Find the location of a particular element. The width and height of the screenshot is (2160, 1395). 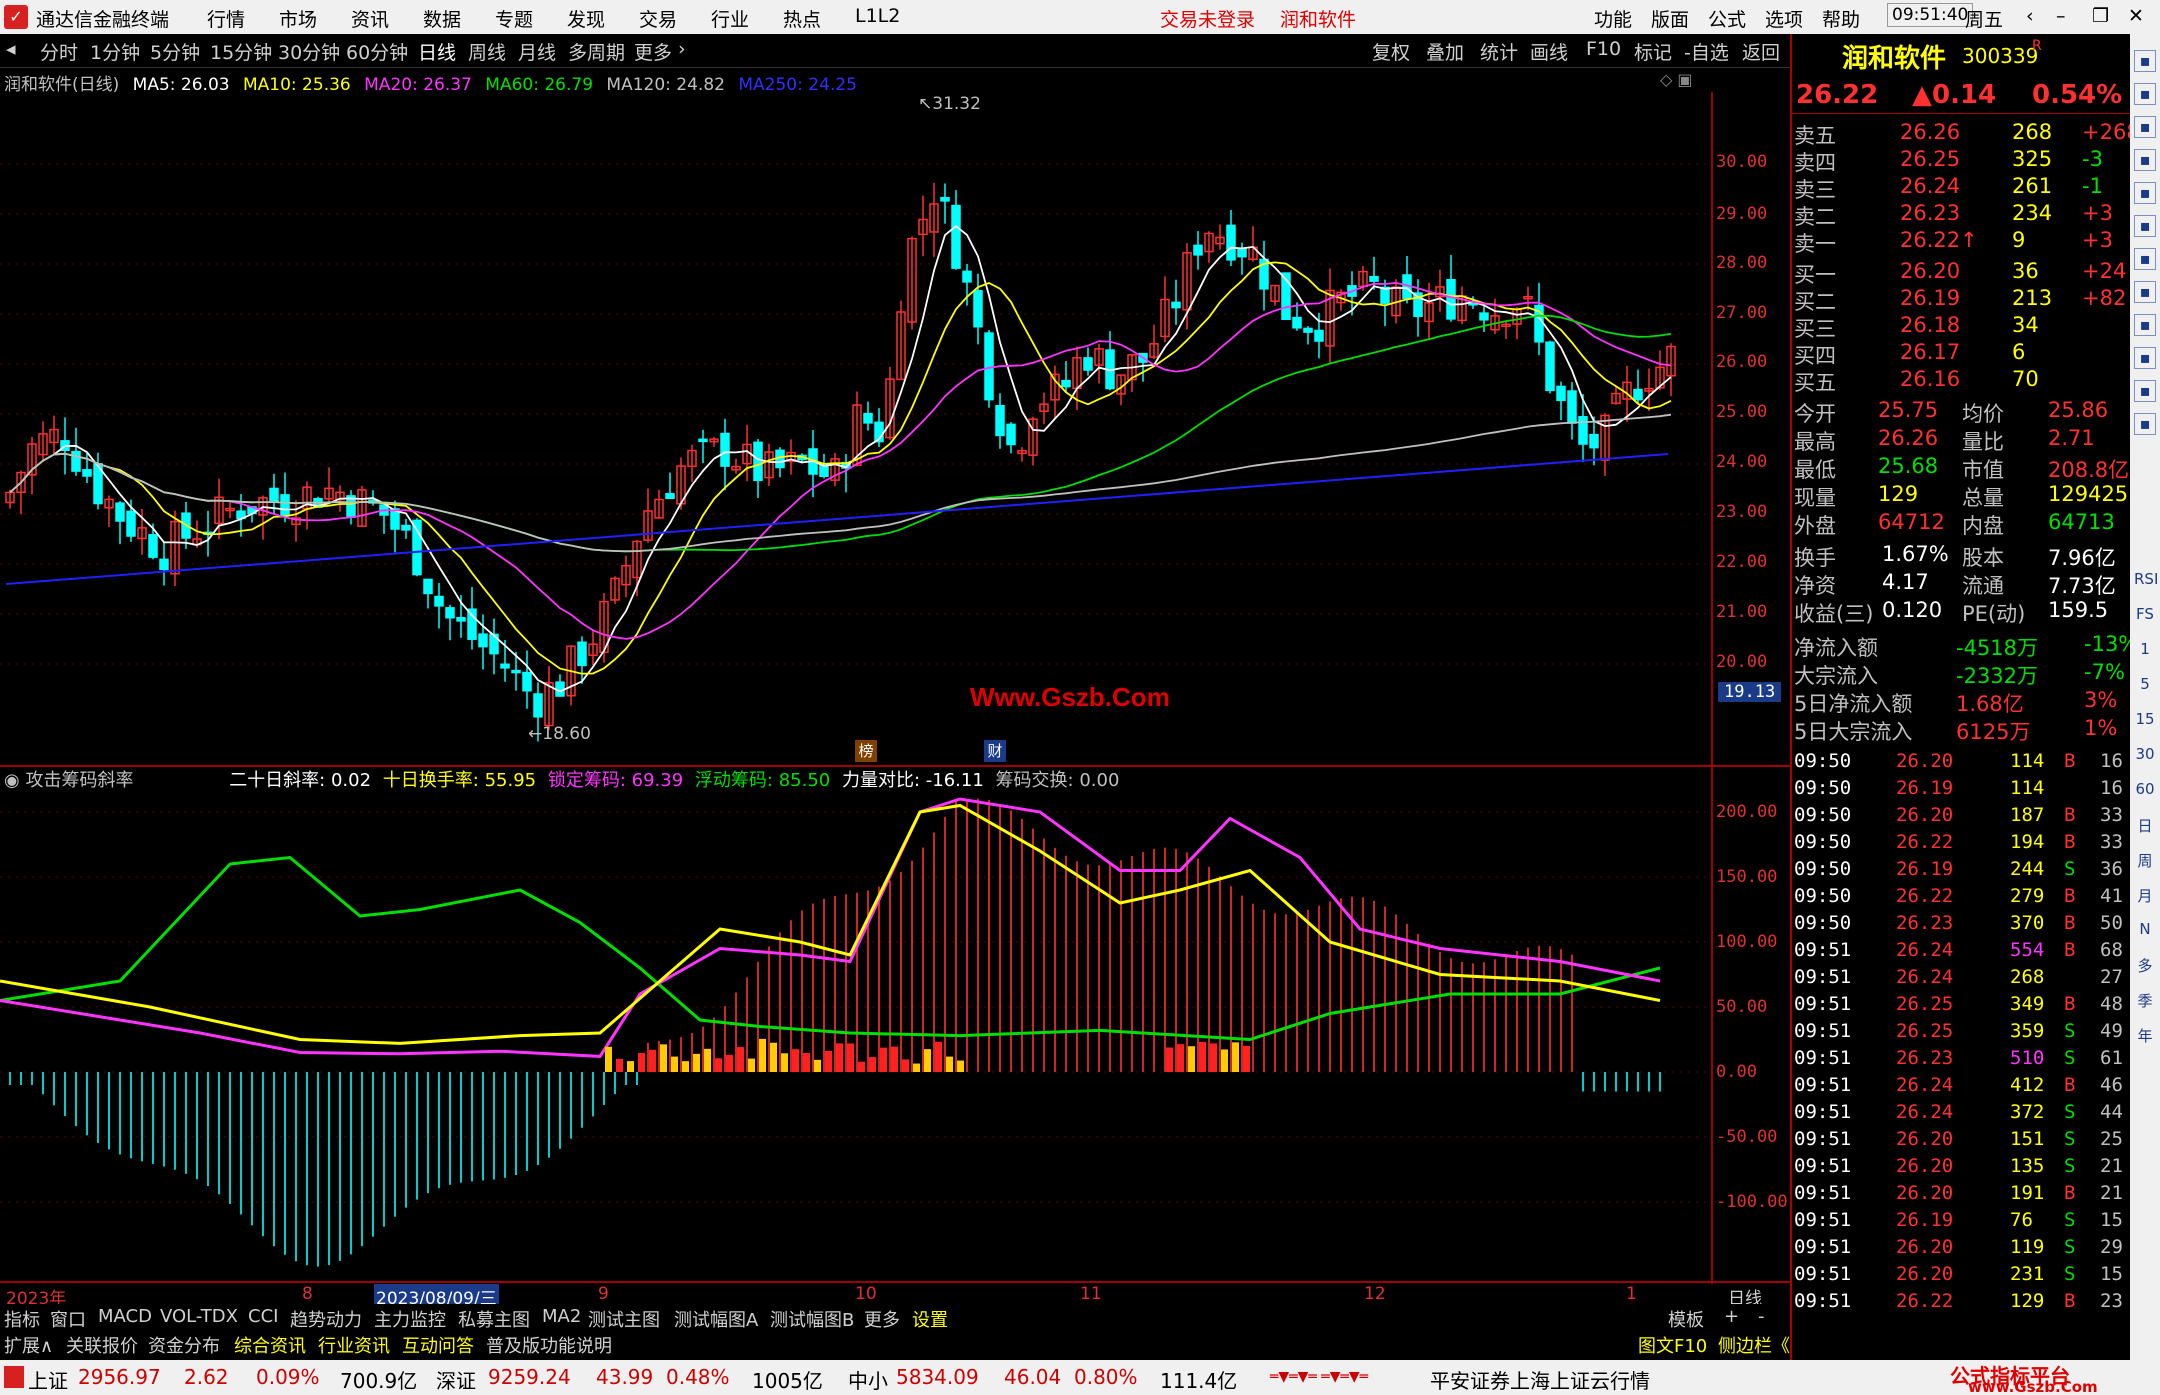

tab-f10-graphic: 图文F10 is located at coordinates (1672, 1345).